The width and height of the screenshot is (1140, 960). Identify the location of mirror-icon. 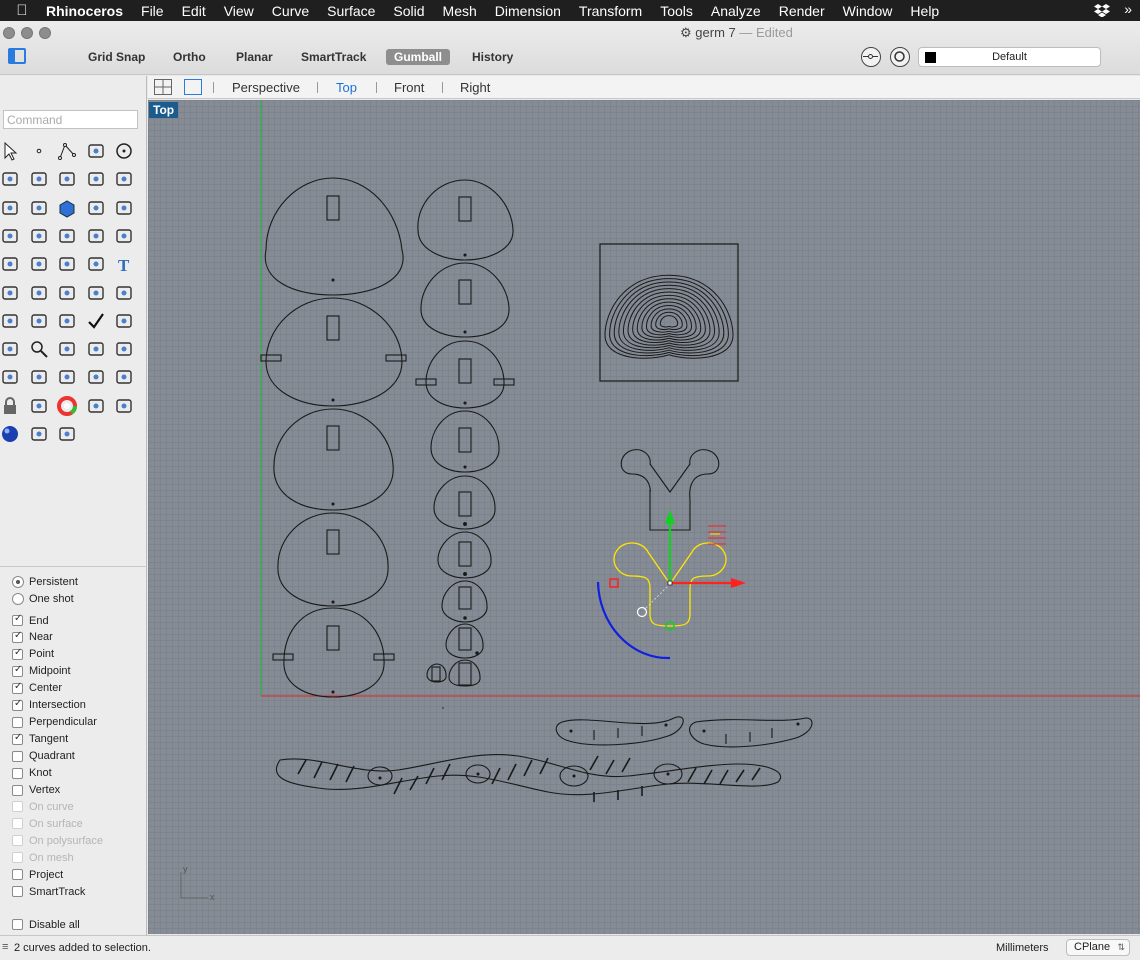
(67, 293).